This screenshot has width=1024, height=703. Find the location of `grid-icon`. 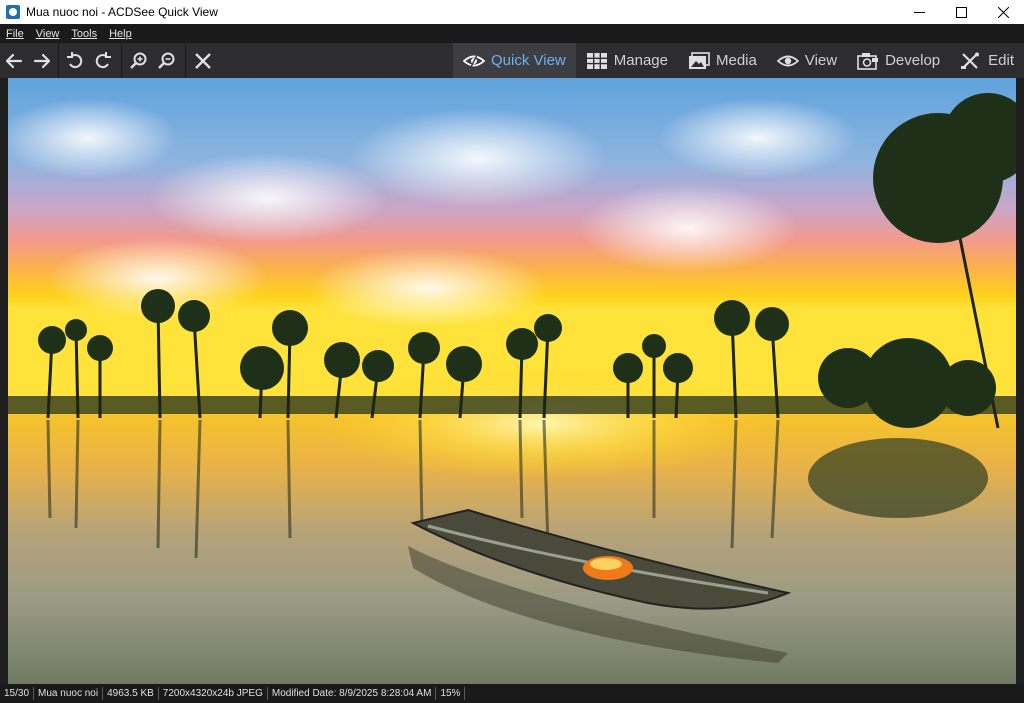

grid-icon is located at coordinates (596, 60).